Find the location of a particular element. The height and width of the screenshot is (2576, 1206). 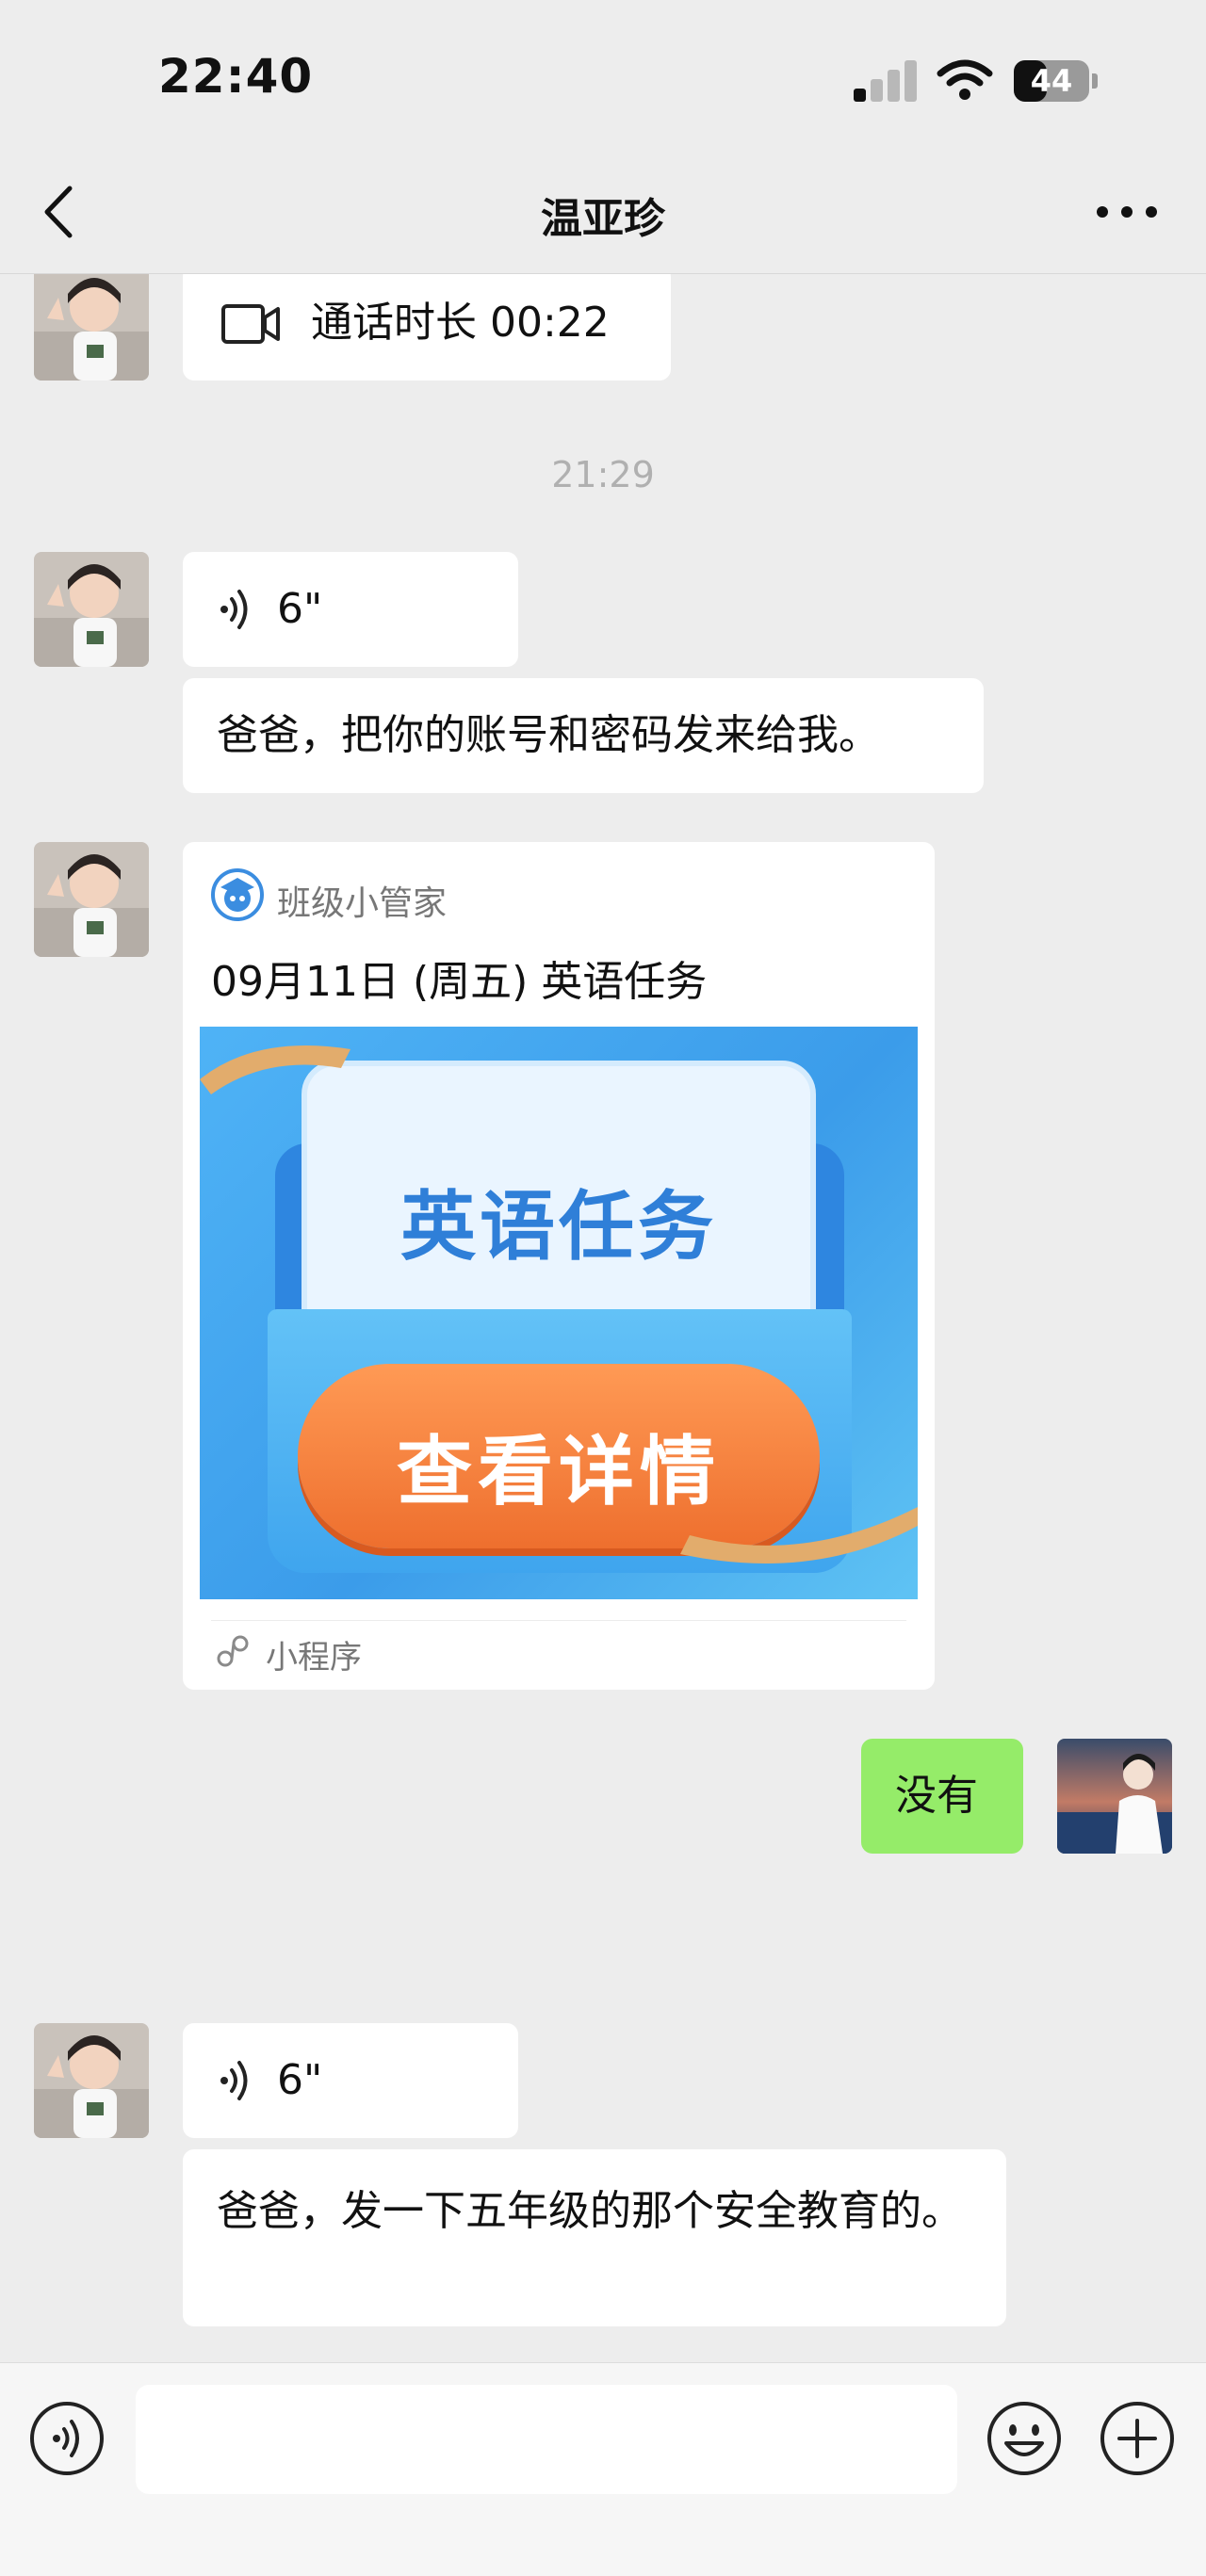

mini-program-footer-label: 小程序 is located at coordinates (314, 1658).